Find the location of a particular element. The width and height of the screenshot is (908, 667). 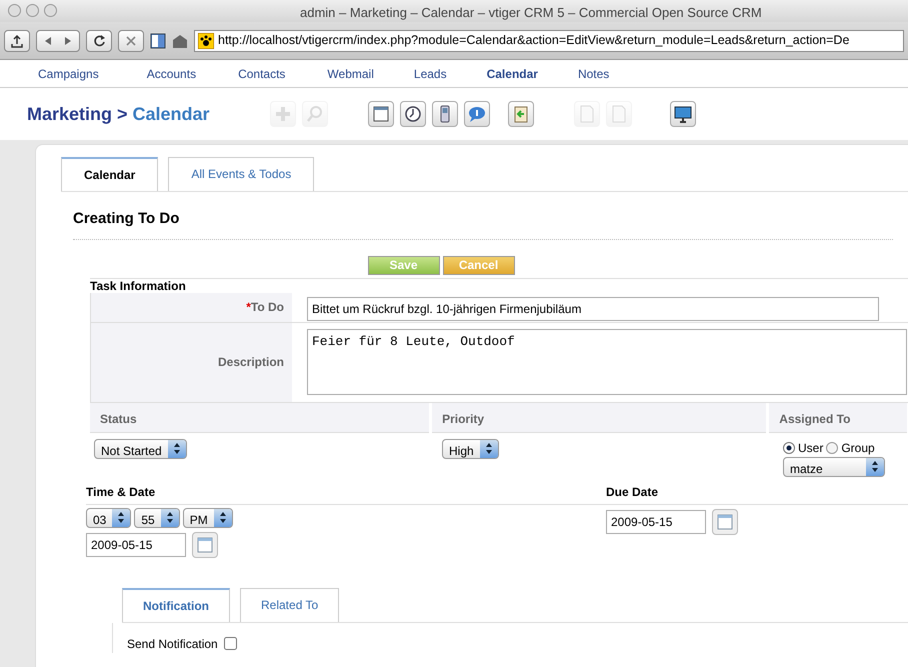

breadcrumb: Marketing > Calendar is located at coordinates (118, 114).